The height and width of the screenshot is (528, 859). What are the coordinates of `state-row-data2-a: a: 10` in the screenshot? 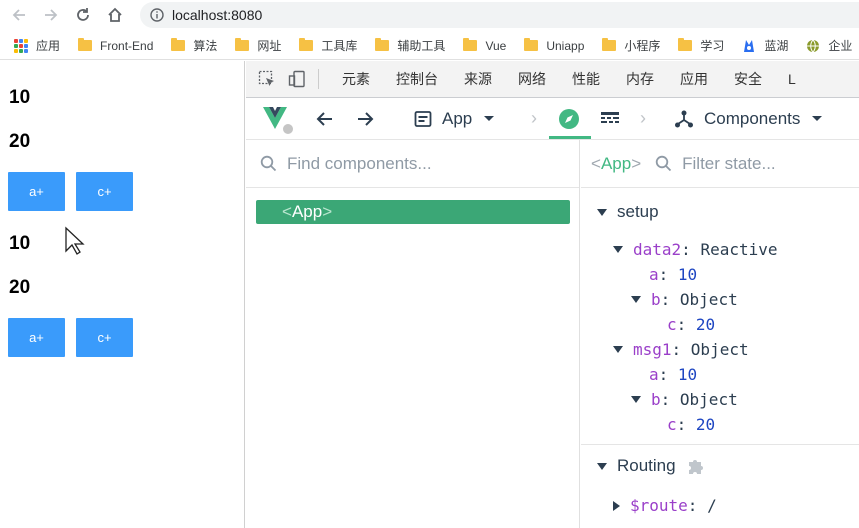 It's located at (673, 274).